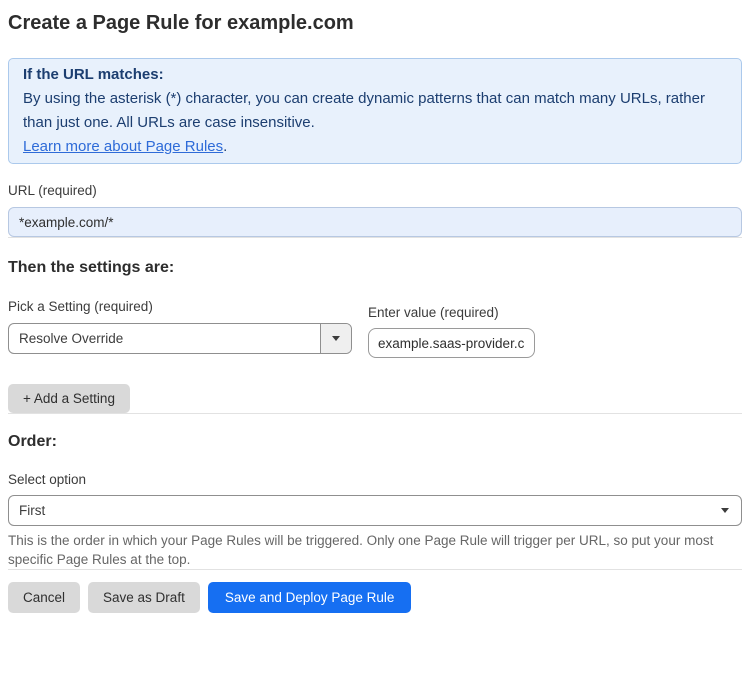 This screenshot has width=750, height=691. I want to click on setting-select-arrow-button, so click(335, 338).